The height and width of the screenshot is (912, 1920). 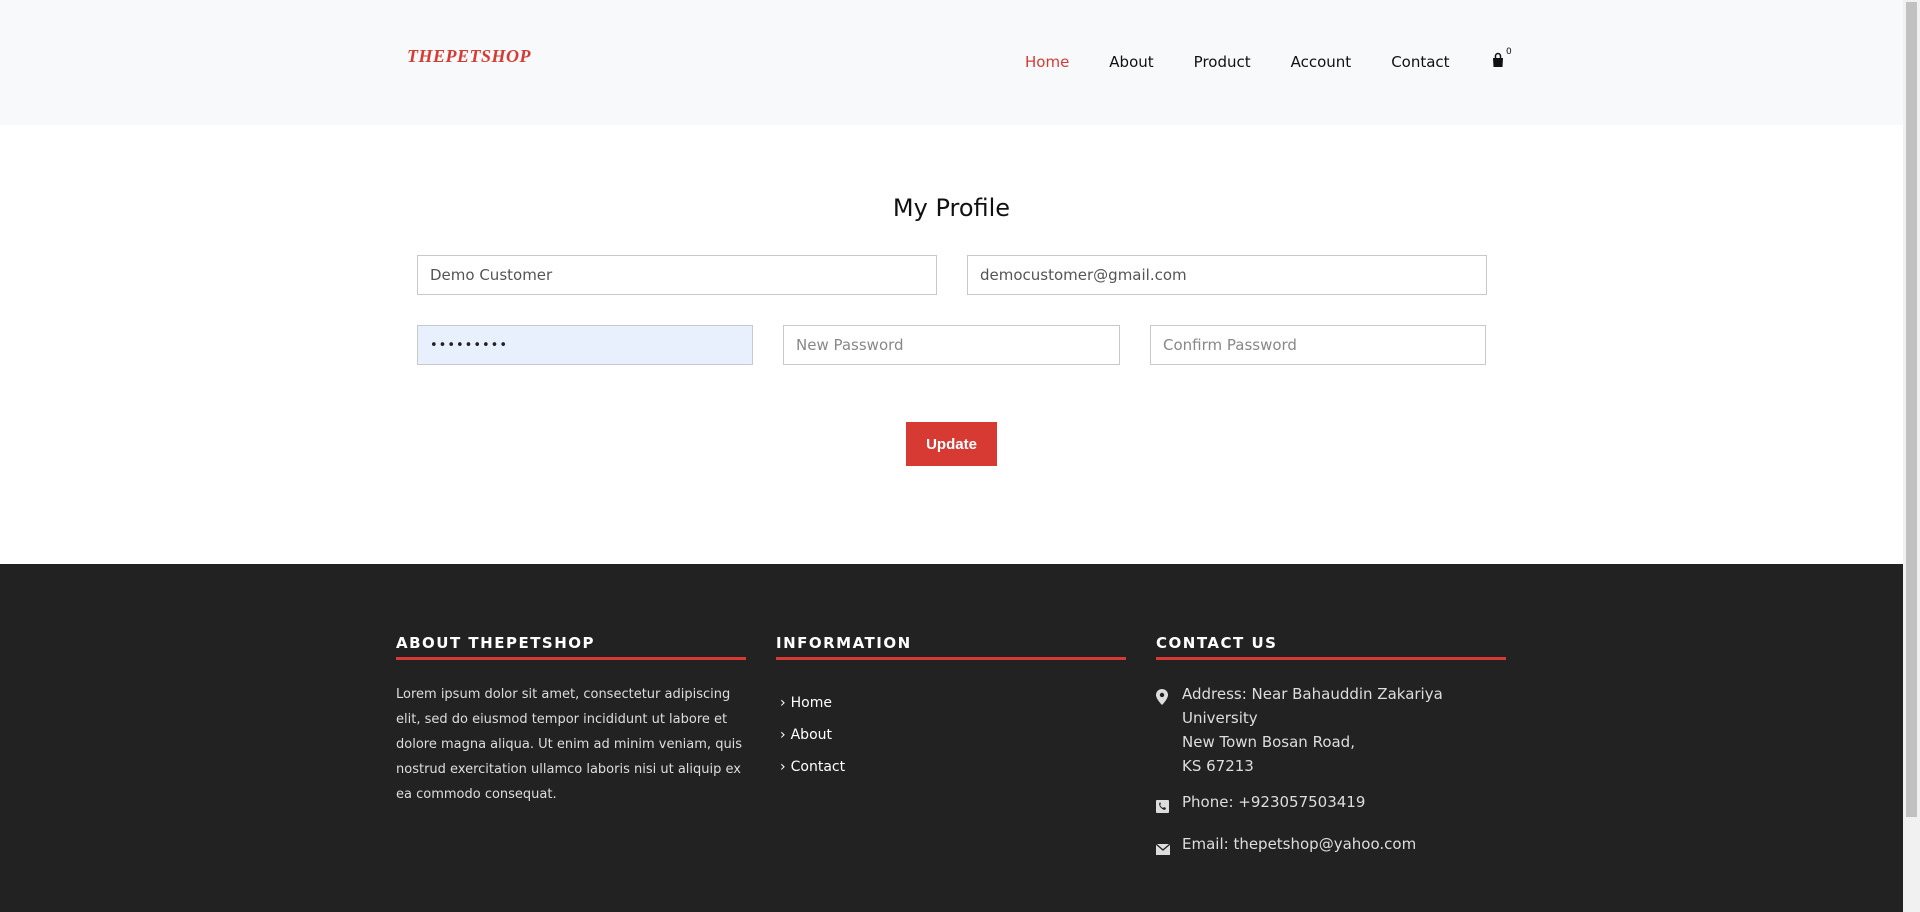 What do you see at coordinates (951, 444) in the screenshot?
I see `update-button: Update` at bounding box center [951, 444].